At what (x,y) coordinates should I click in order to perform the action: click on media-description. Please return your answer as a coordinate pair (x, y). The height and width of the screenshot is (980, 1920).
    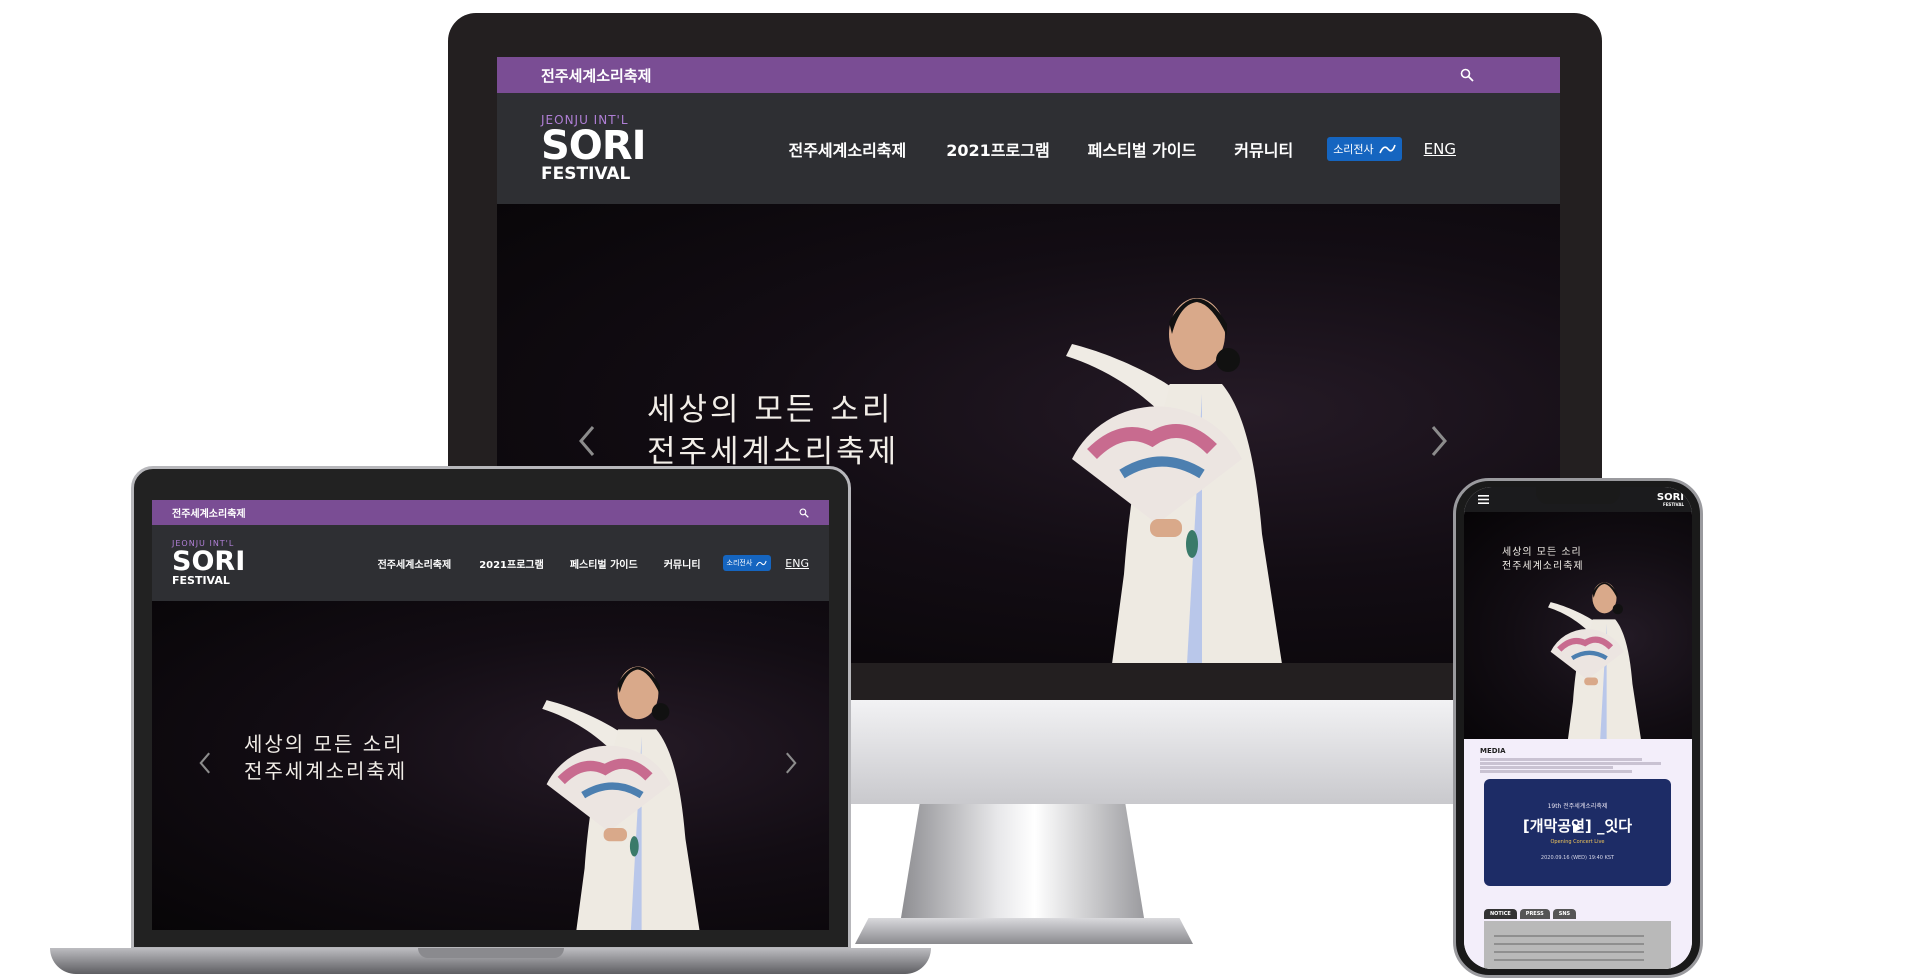
    Looking at the image, I should click on (1575, 765).